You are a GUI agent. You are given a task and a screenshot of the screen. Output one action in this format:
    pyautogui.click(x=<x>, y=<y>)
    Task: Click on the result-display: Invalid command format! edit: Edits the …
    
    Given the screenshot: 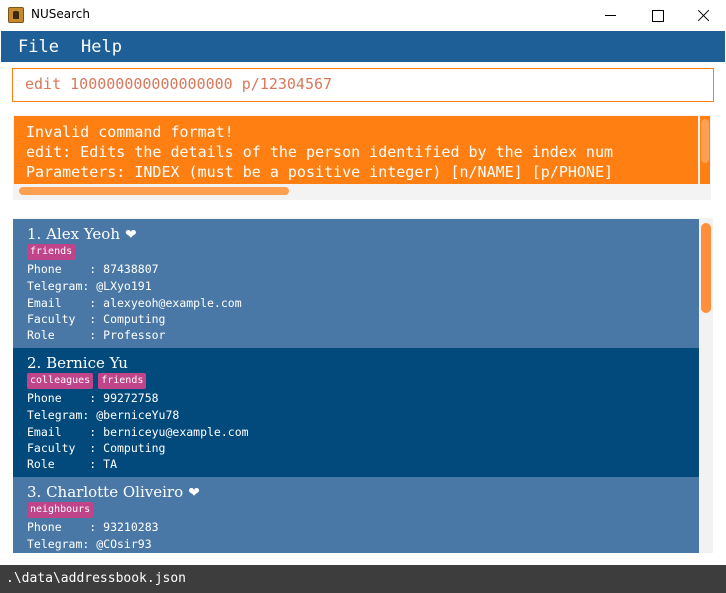 What is the action you would take?
    pyautogui.click(x=362, y=157)
    